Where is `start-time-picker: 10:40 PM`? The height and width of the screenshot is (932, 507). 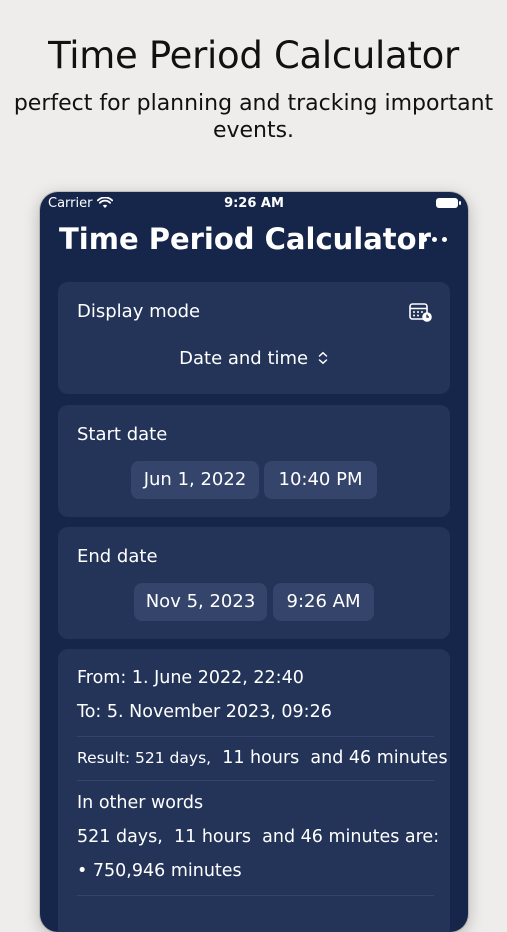
start-time-picker: 10:40 PM is located at coordinates (320, 480).